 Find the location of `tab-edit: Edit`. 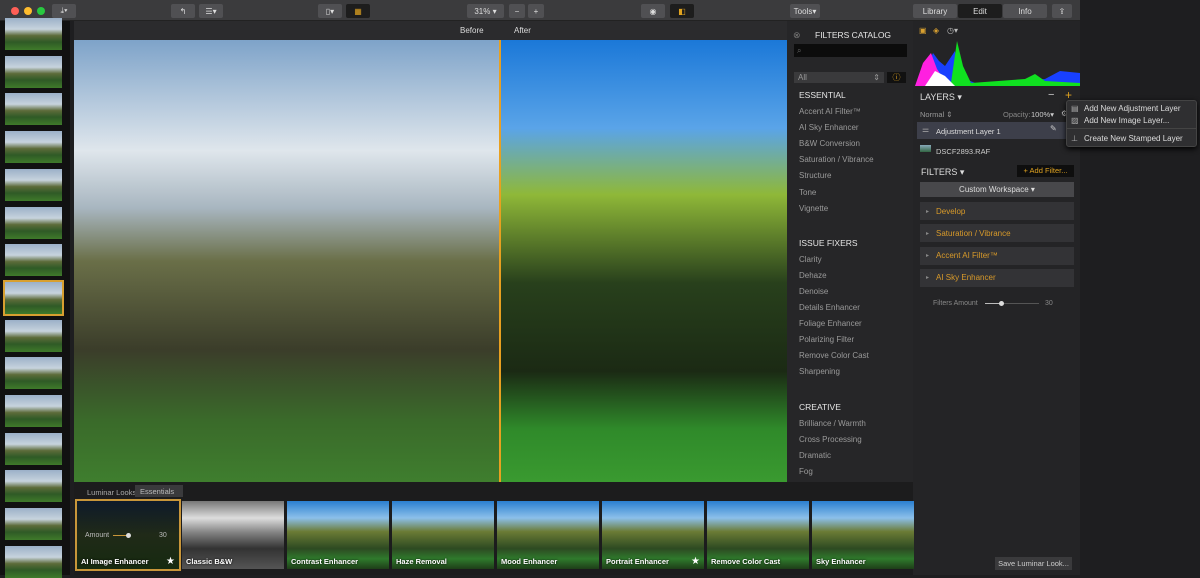

tab-edit: Edit is located at coordinates (980, 11).